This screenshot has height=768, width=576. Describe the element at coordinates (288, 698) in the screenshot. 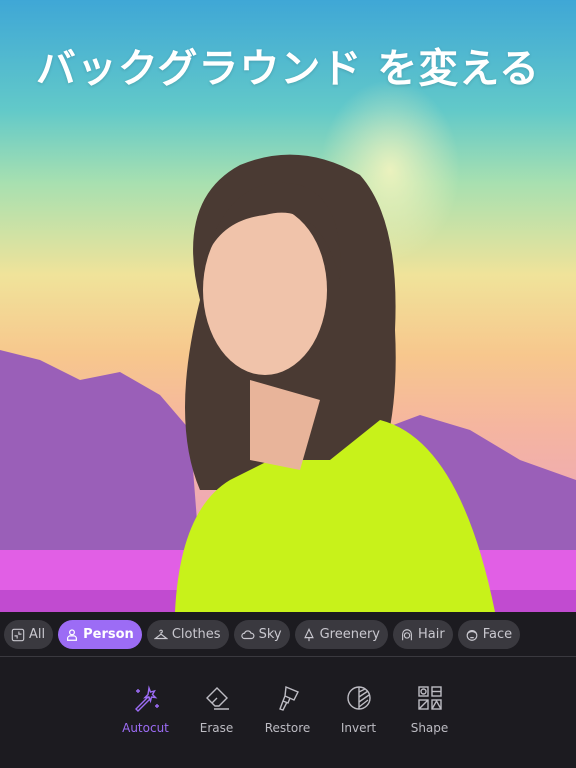

I see `brush-icon` at that location.